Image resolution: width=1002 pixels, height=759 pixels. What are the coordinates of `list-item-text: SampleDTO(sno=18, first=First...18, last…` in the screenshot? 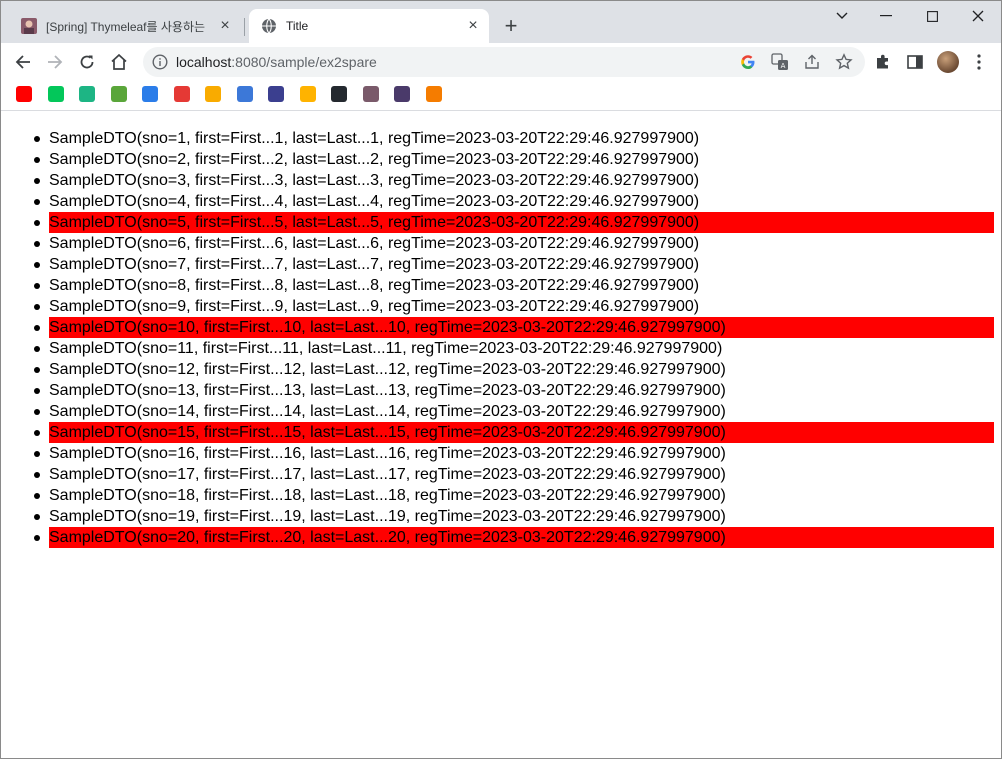 It's located at (387, 495).